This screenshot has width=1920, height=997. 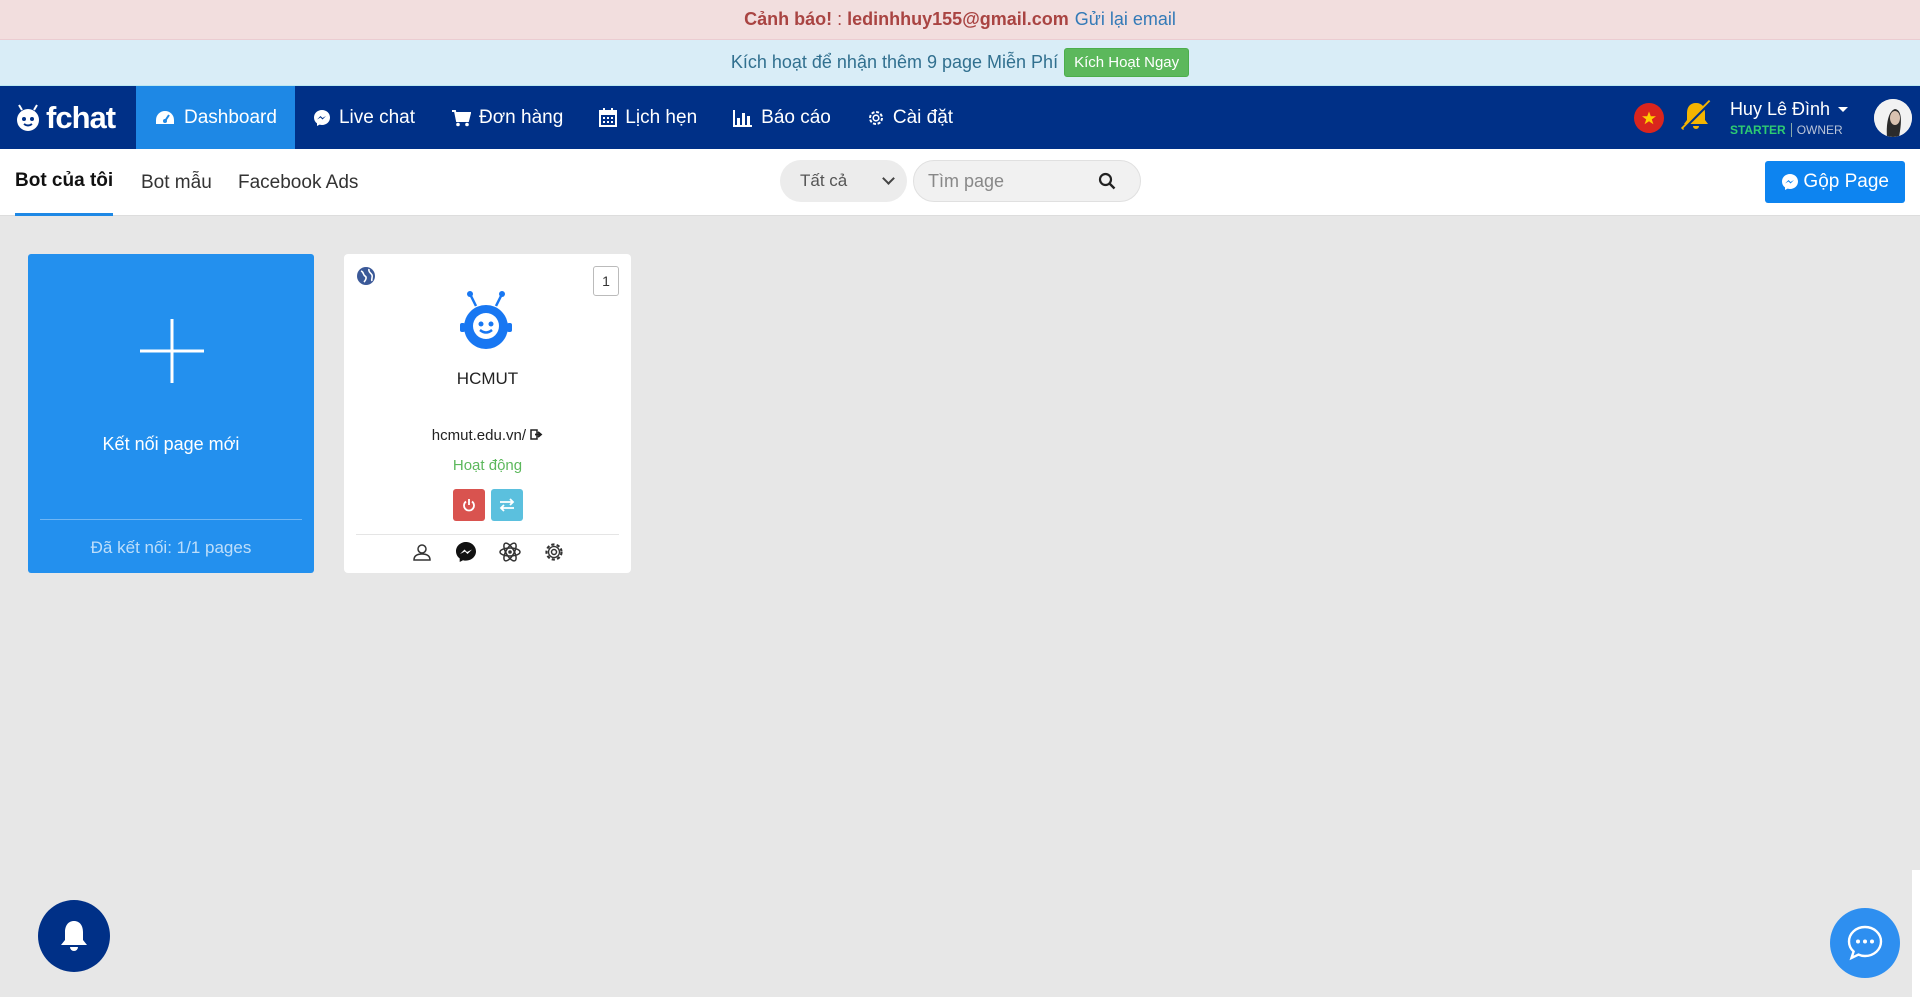 What do you see at coordinates (230, 117) in the screenshot?
I see `nav-dashboard-label: Dashboard` at bounding box center [230, 117].